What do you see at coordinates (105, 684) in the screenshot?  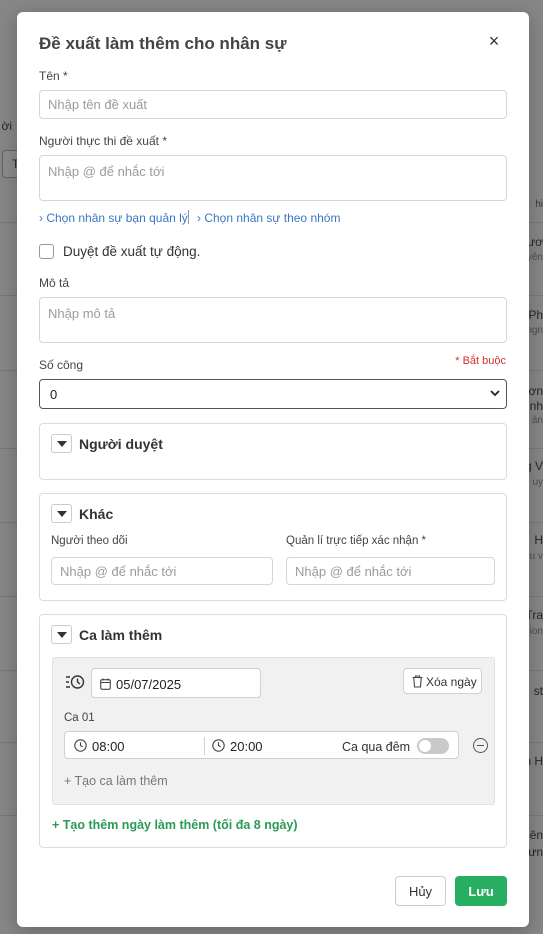 I see `calendar-icon` at bounding box center [105, 684].